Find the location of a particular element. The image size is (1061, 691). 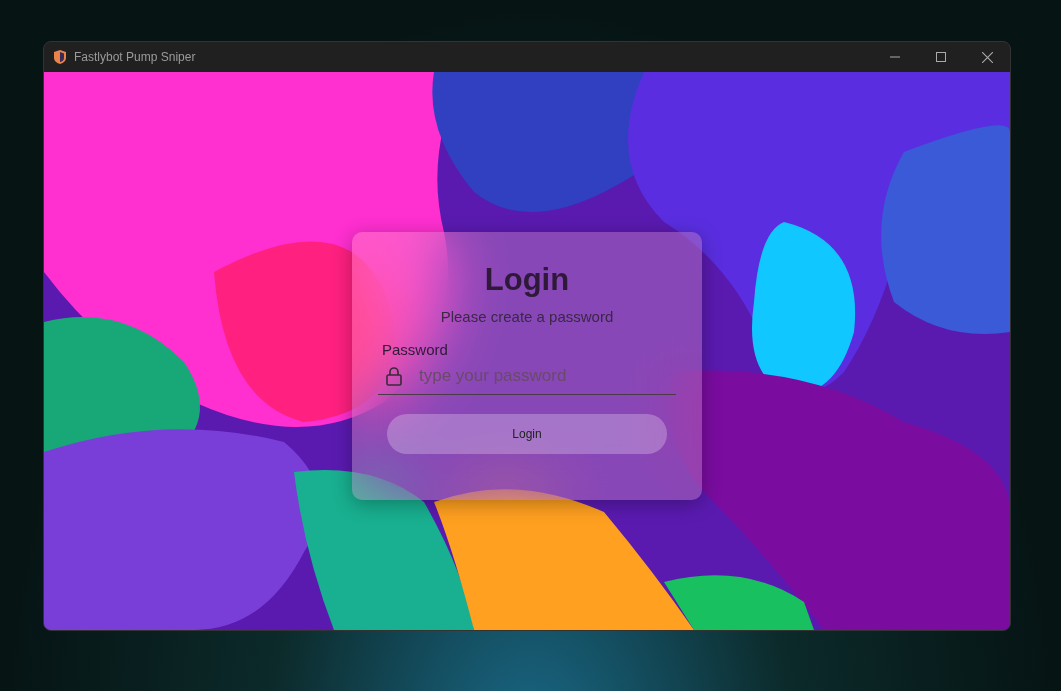

close-icon is located at coordinates (987, 57).